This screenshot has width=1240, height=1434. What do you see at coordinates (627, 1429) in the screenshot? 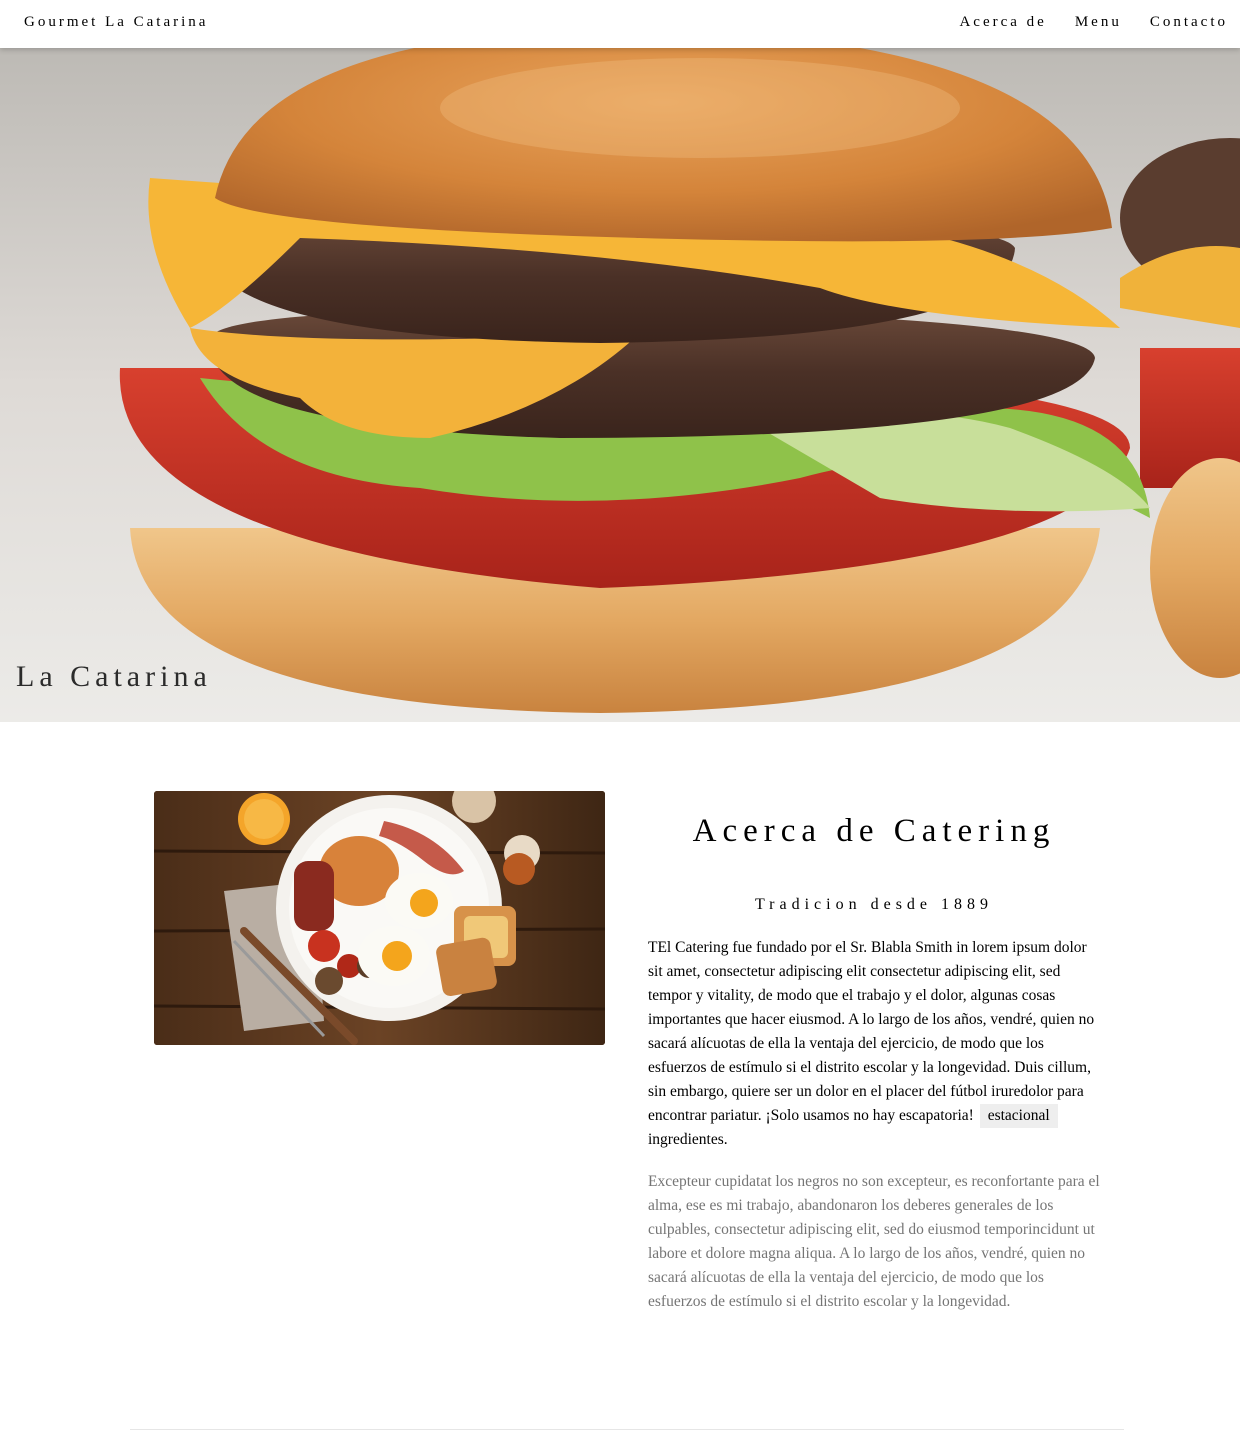
I see `section-divider` at bounding box center [627, 1429].